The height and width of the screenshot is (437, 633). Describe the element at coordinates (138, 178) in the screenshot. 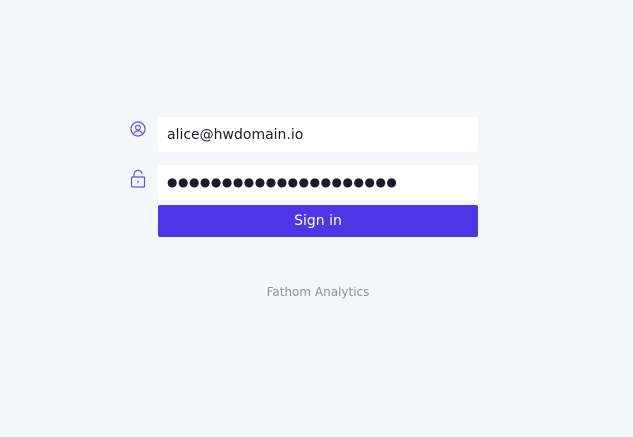

I see `lock-icon` at that location.